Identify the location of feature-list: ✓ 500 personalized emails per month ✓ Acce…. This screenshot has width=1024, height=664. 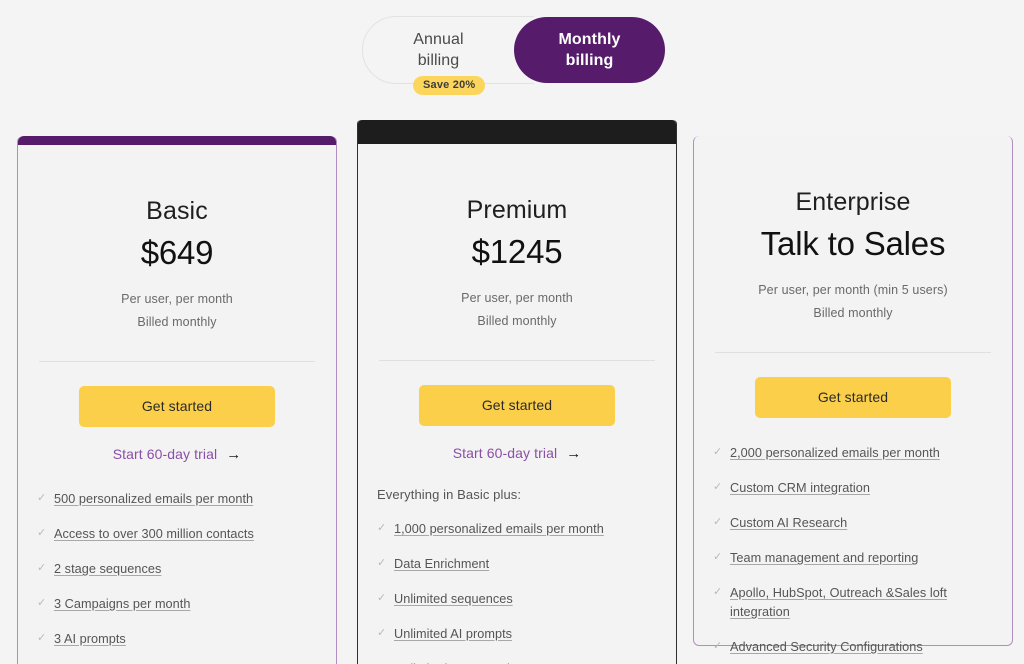
(177, 577).